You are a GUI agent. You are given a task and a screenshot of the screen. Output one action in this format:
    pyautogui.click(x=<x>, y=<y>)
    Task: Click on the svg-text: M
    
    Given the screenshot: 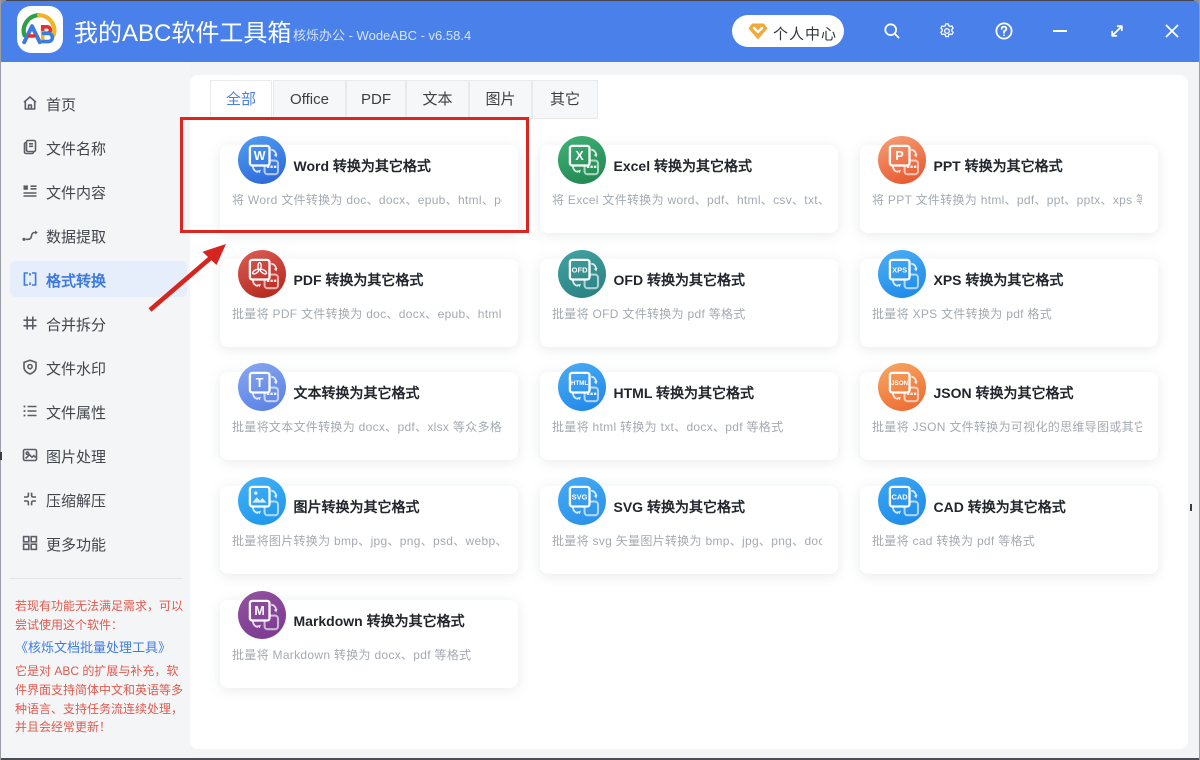 What is the action you would take?
    pyautogui.click(x=259, y=611)
    